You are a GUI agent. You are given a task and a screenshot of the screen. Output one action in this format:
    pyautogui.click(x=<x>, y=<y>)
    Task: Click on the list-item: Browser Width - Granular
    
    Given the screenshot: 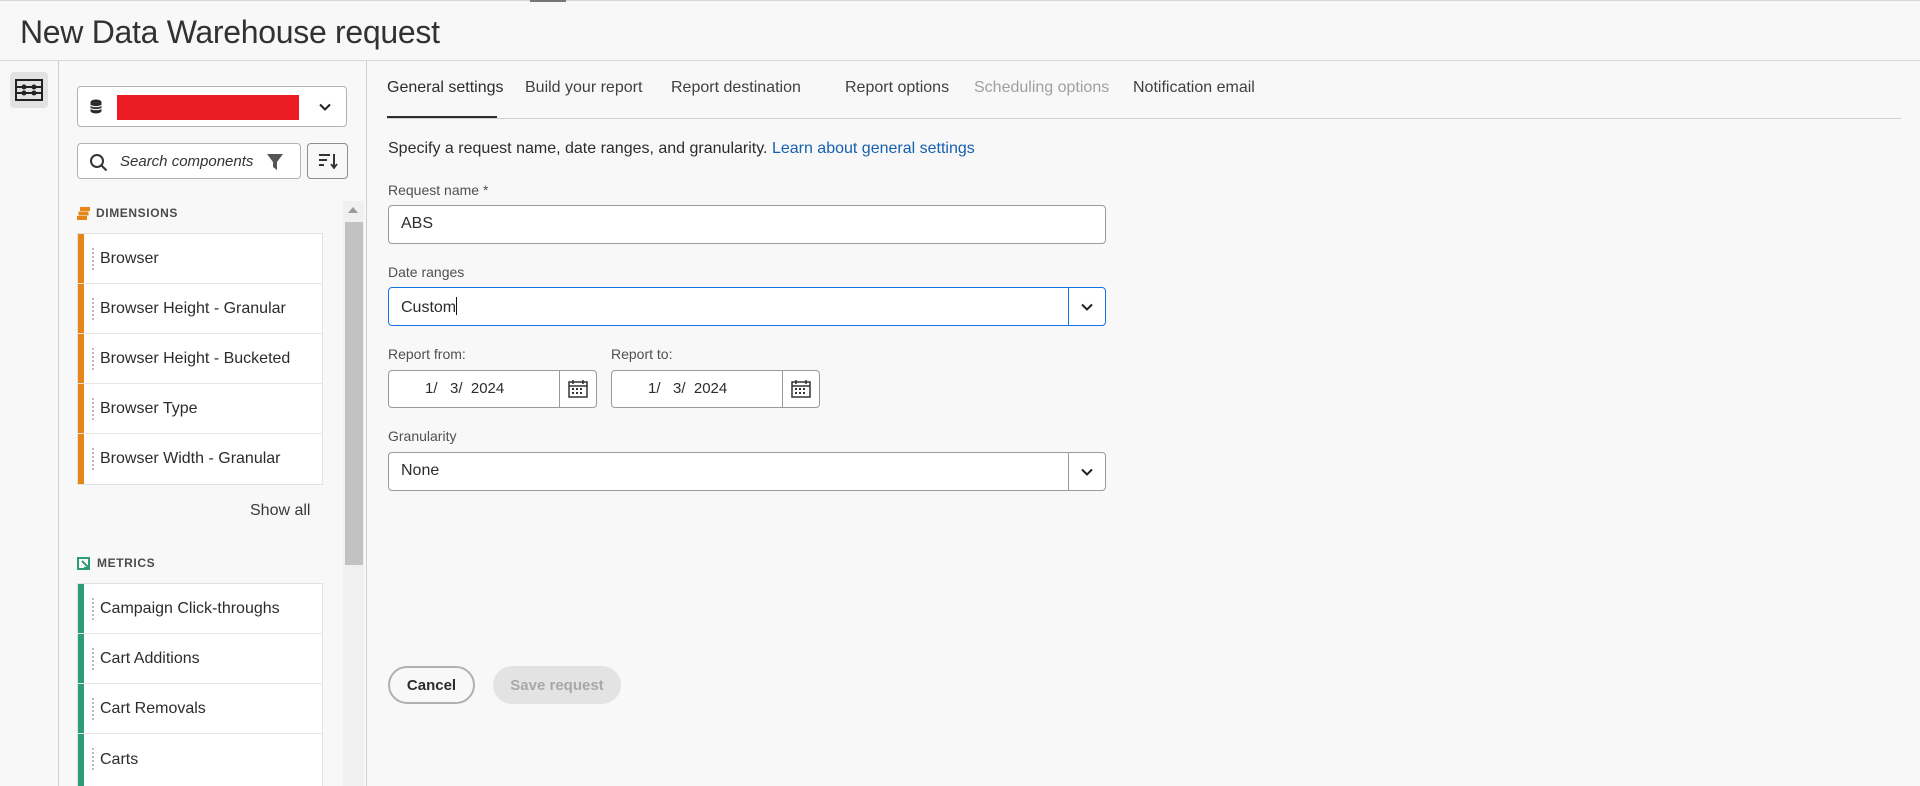 What is the action you would take?
    pyautogui.click(x=200, y=459)
    